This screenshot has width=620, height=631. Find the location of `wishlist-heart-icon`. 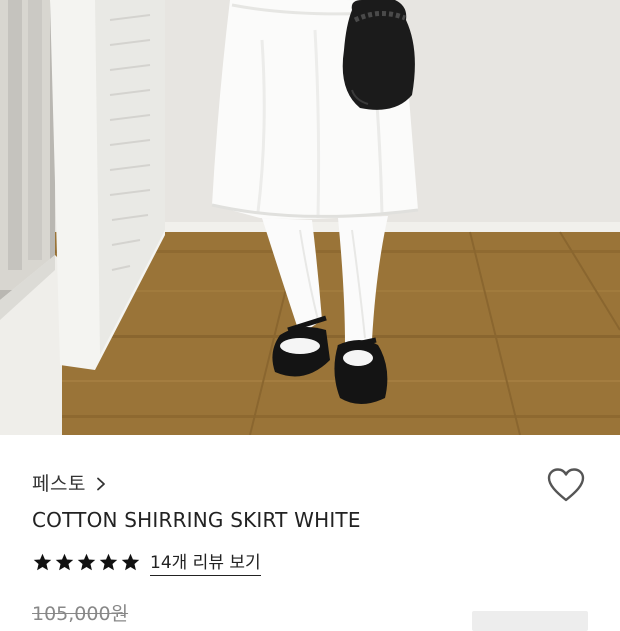

wishlist-heart-icon is located at coordinates (566, 485).